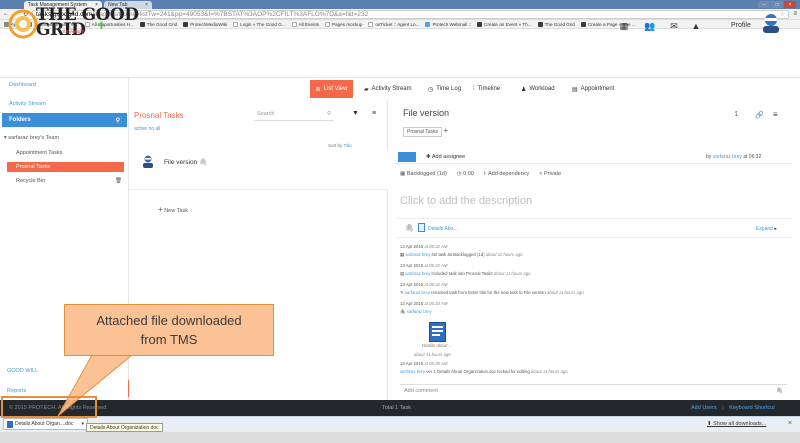 The image size is (800, 443). I want to click on folder-tag: Prosnal Tasks, so click(423, 132).